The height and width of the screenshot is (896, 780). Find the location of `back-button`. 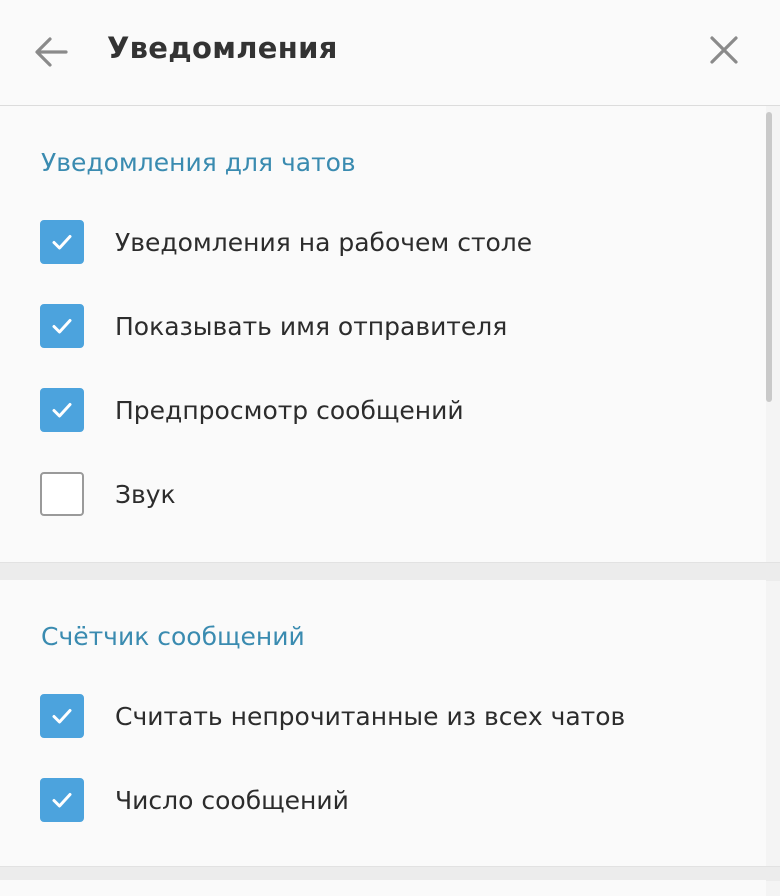

back-button is located at coordinates (52, 52).